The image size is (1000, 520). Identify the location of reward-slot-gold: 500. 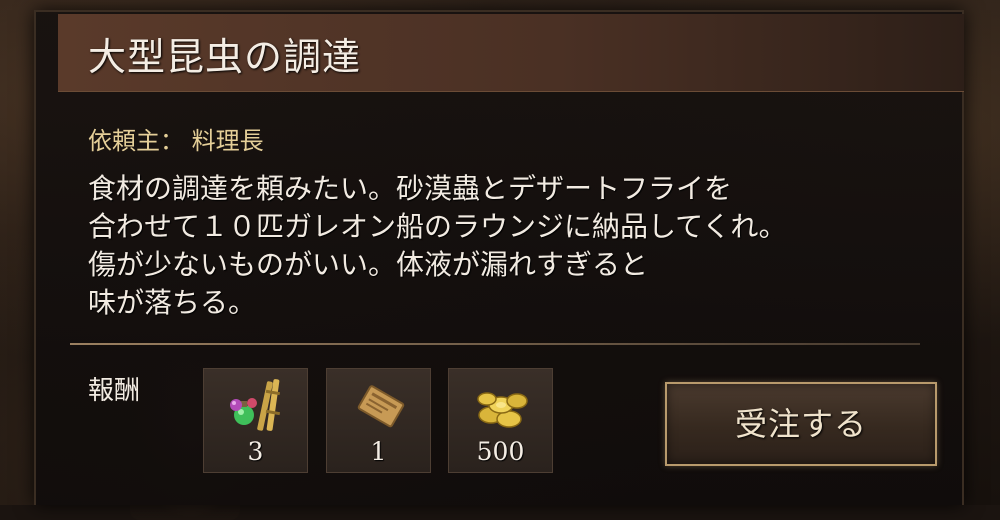
(500, 420).